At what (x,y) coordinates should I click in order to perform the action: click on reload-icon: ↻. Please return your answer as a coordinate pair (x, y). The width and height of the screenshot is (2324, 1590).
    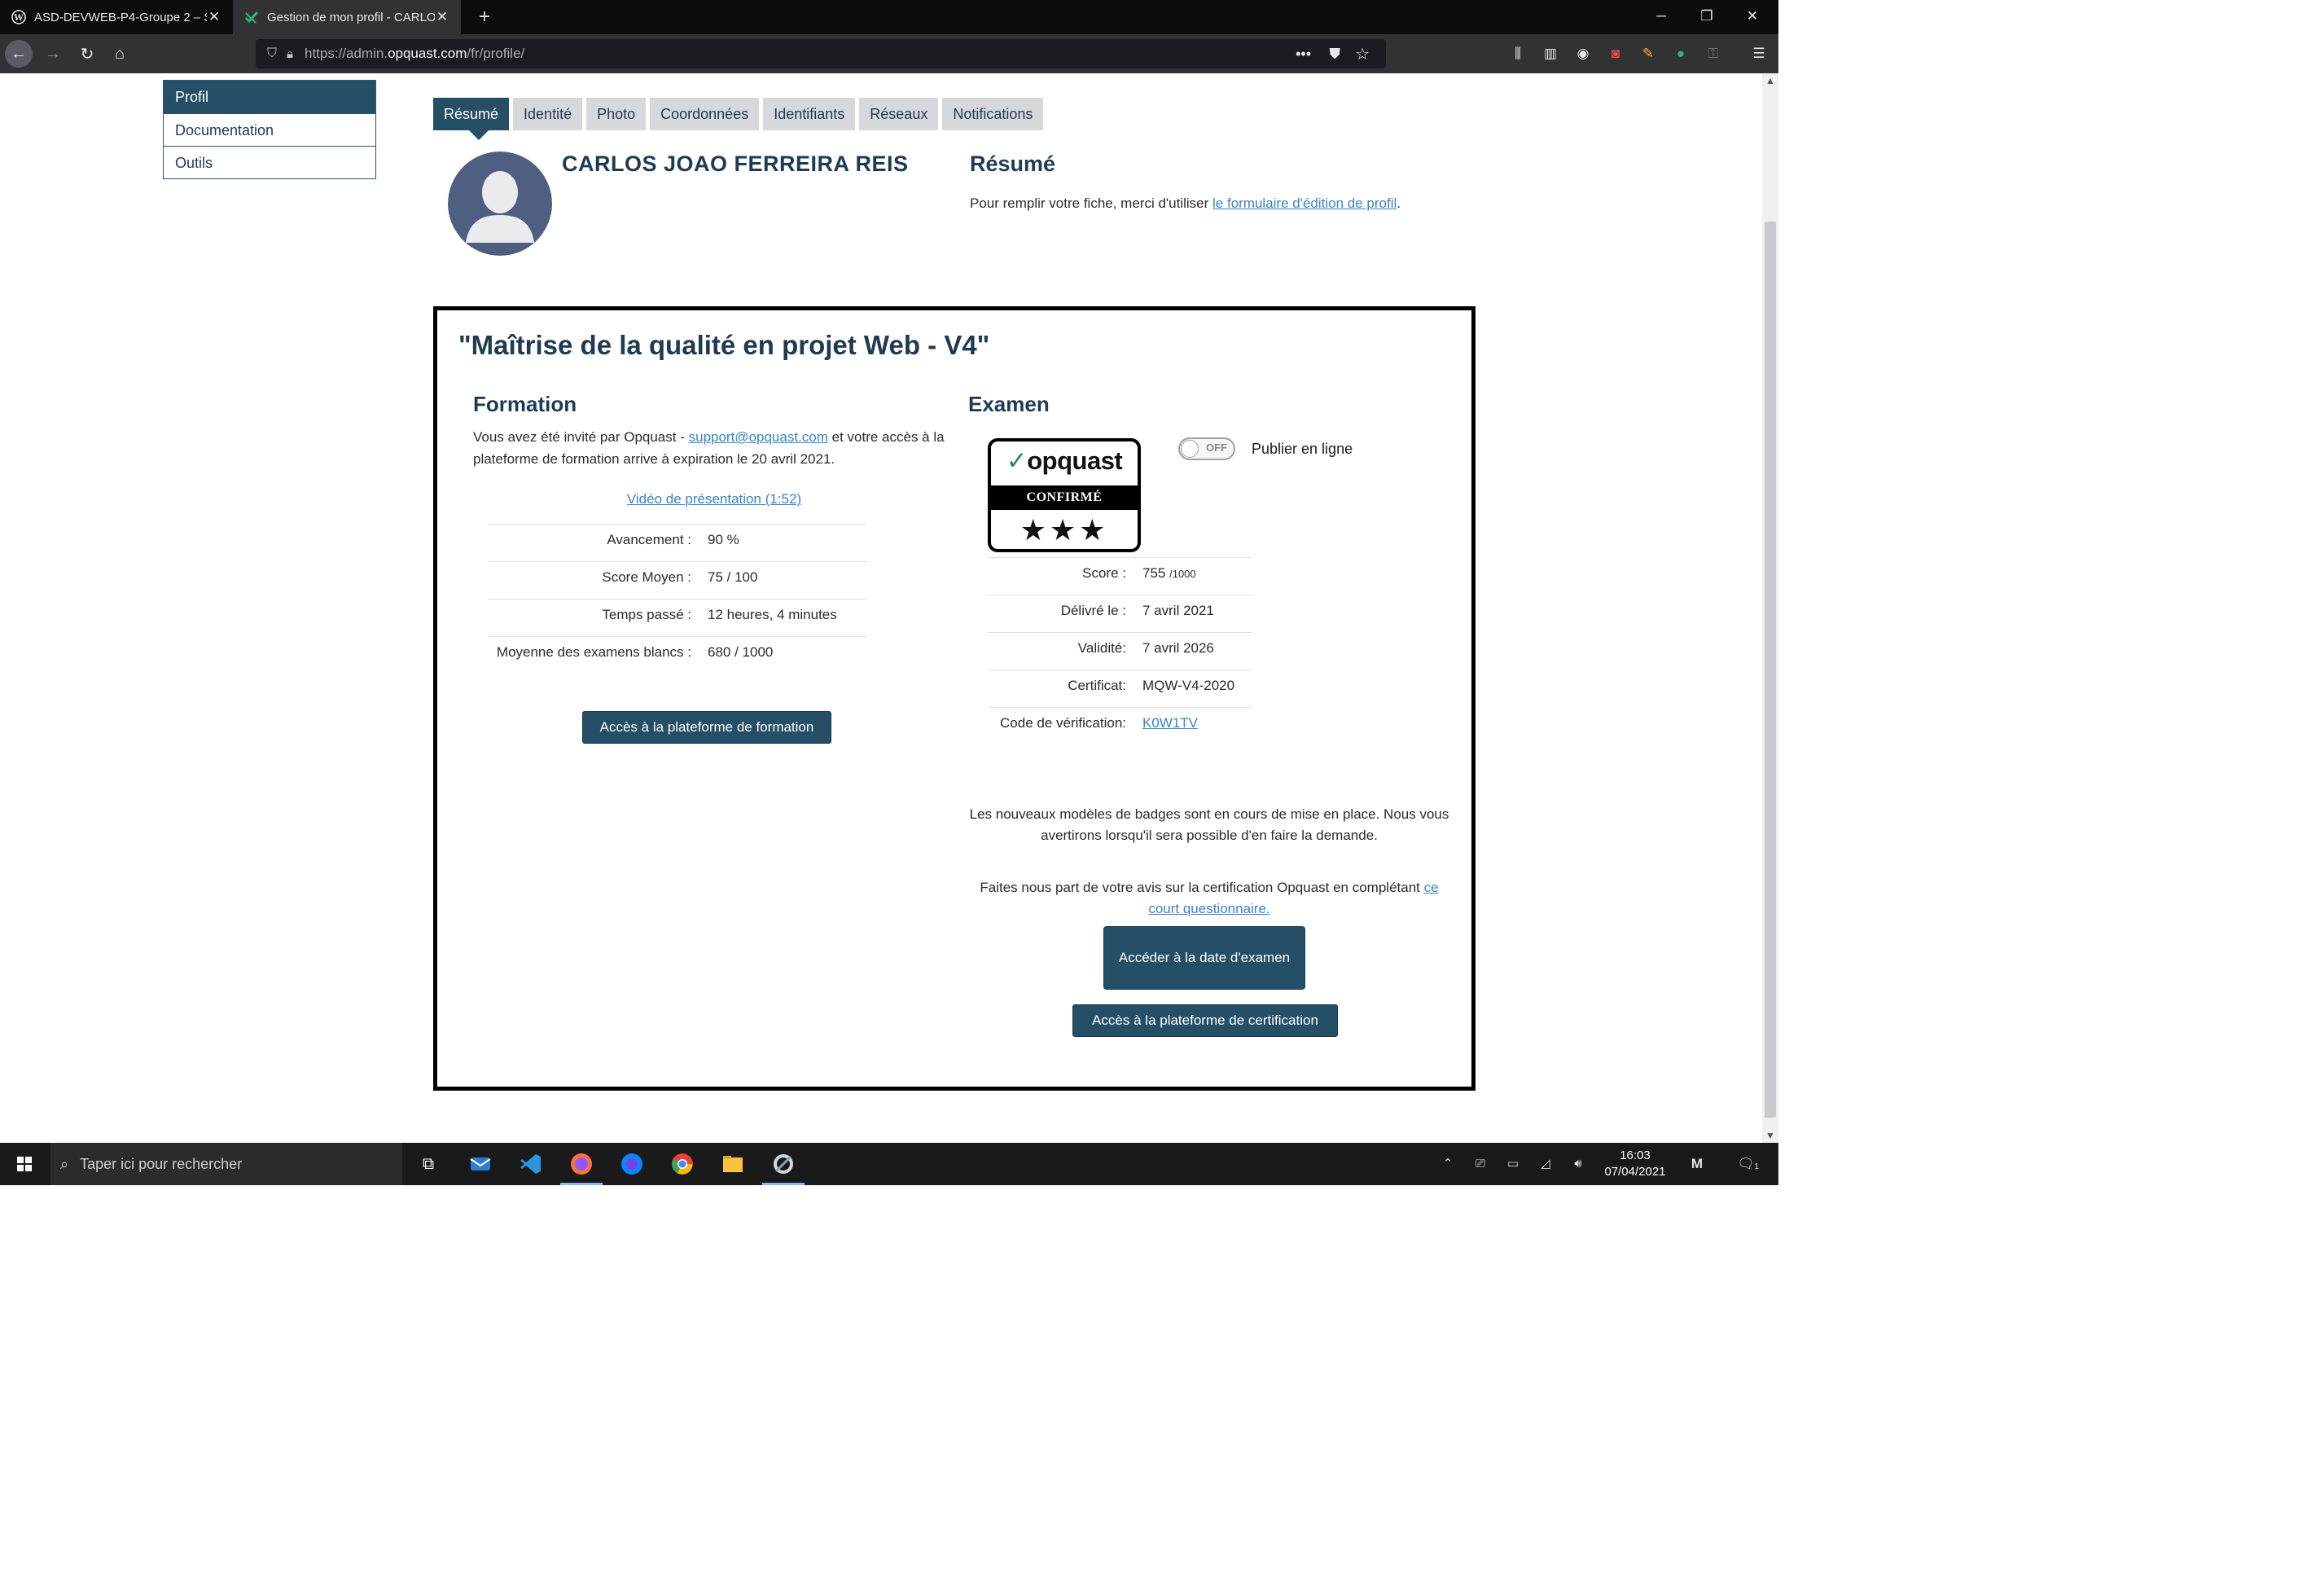
    Looking at the image, I should click on (87, 54).